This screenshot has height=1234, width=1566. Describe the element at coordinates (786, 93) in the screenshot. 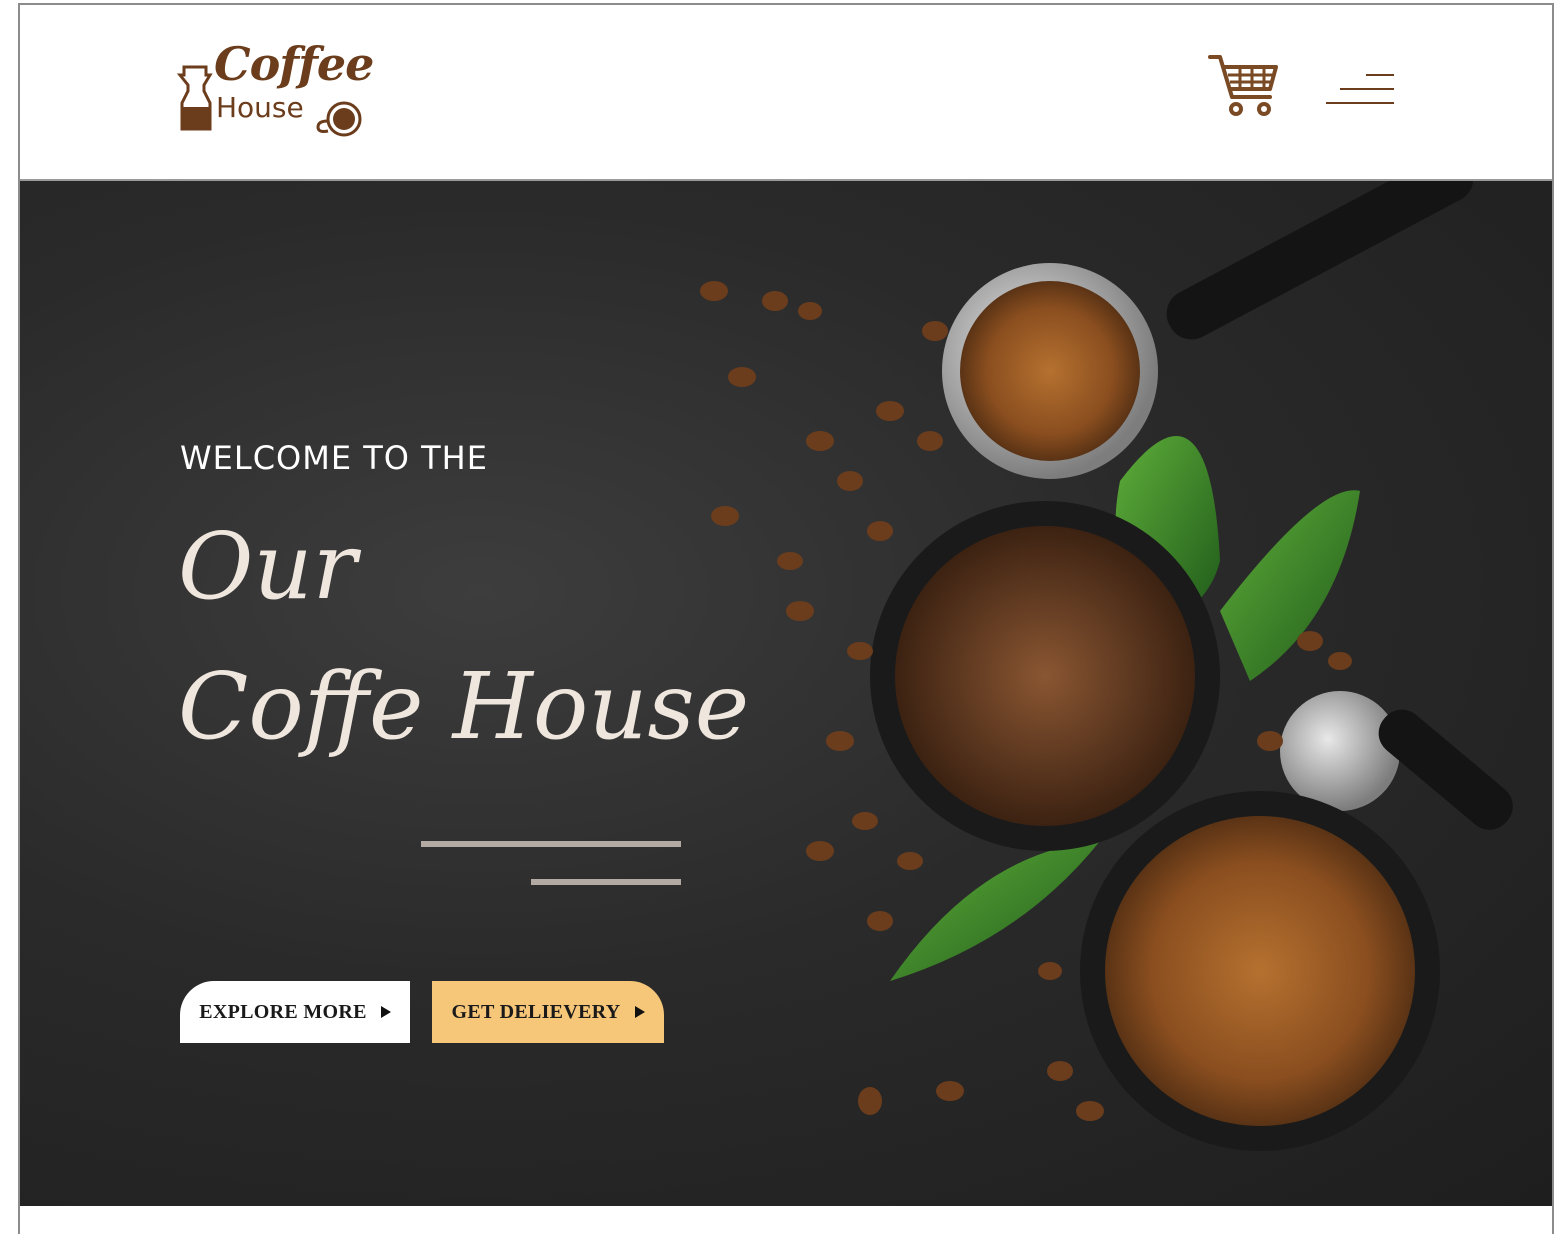

I see `site-header: Coffee House` at that location.